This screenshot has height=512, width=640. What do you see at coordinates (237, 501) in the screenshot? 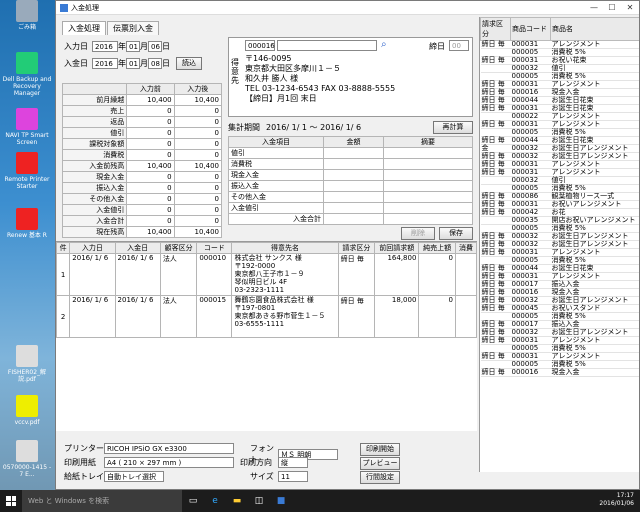
I see `explorer-icon: ▬` at bounding box center [237, 501].